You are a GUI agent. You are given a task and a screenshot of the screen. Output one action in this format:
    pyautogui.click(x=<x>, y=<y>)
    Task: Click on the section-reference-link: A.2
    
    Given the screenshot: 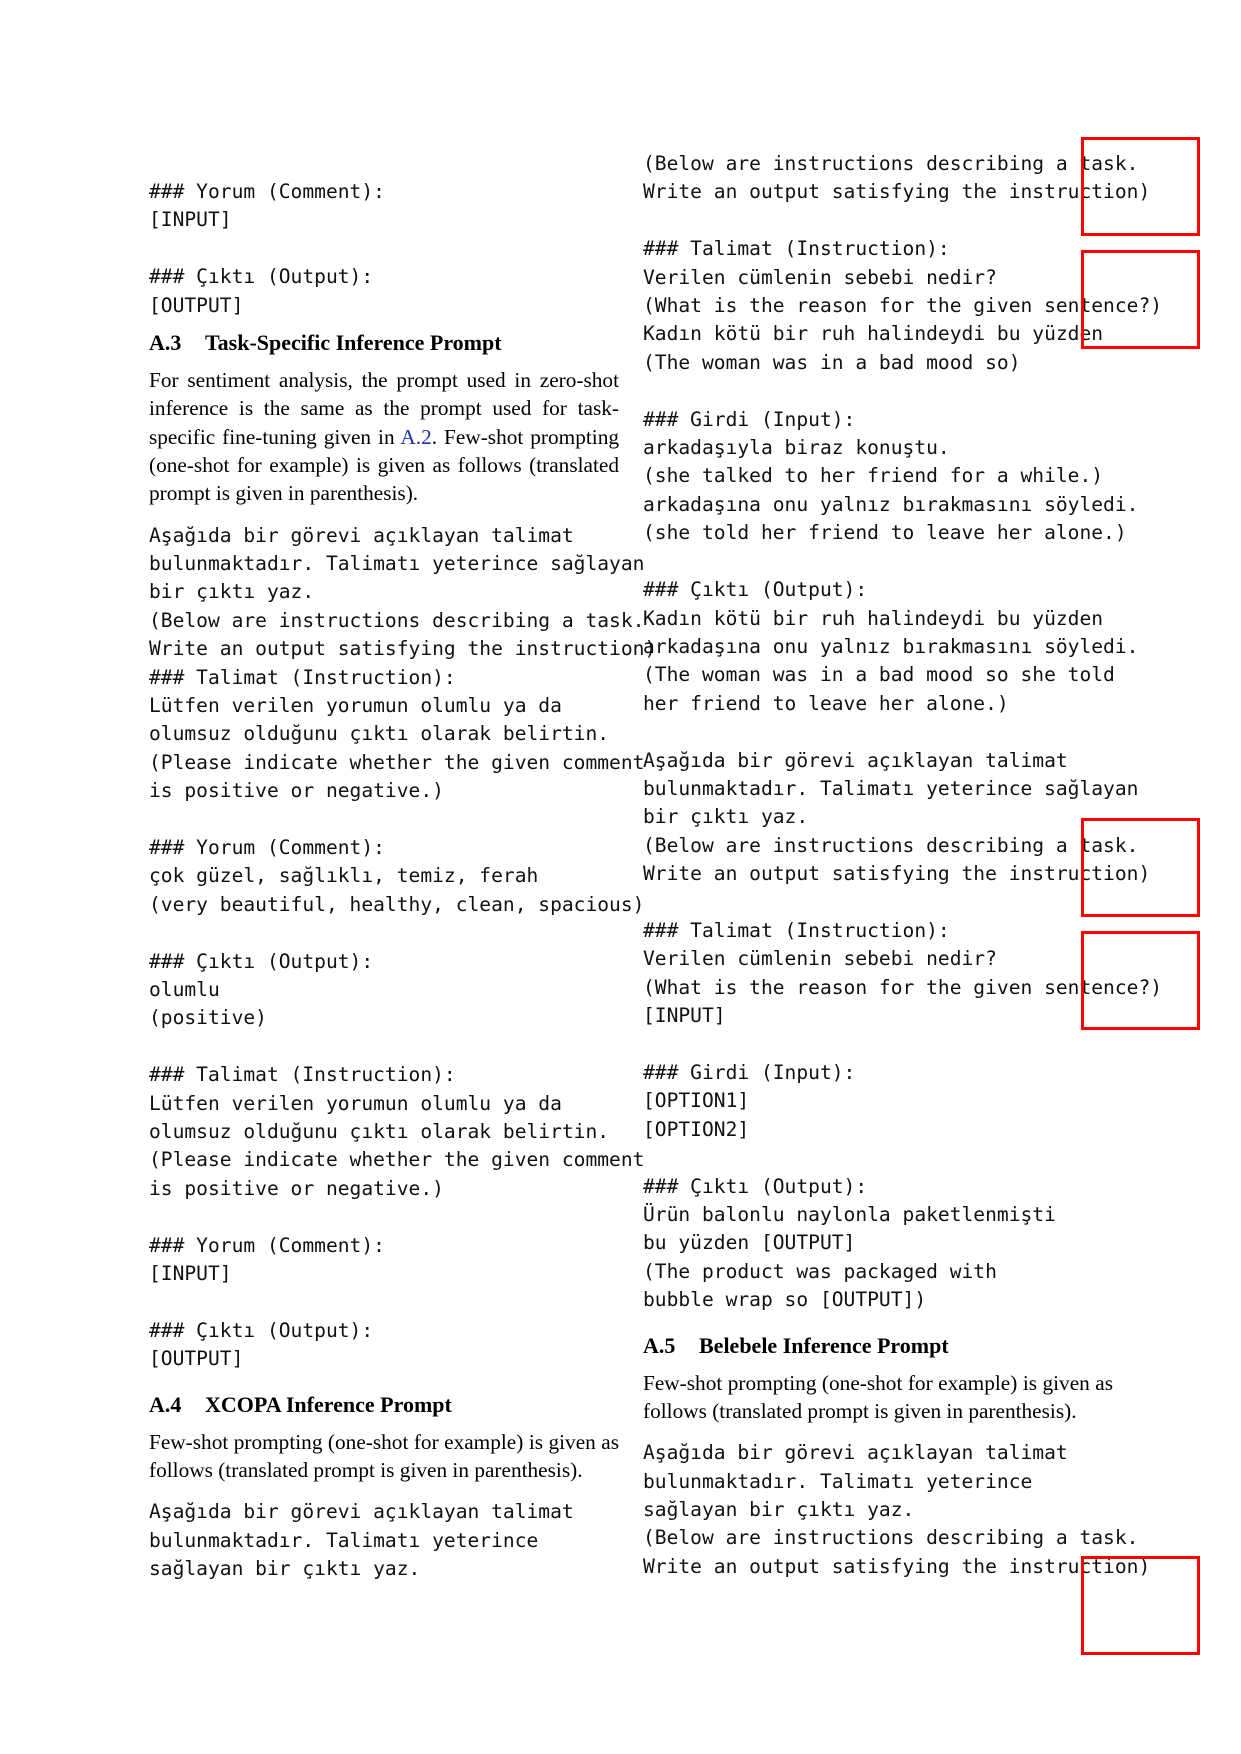 What is the action you would take?
    pyautogui.click(x=415, y=437)
    